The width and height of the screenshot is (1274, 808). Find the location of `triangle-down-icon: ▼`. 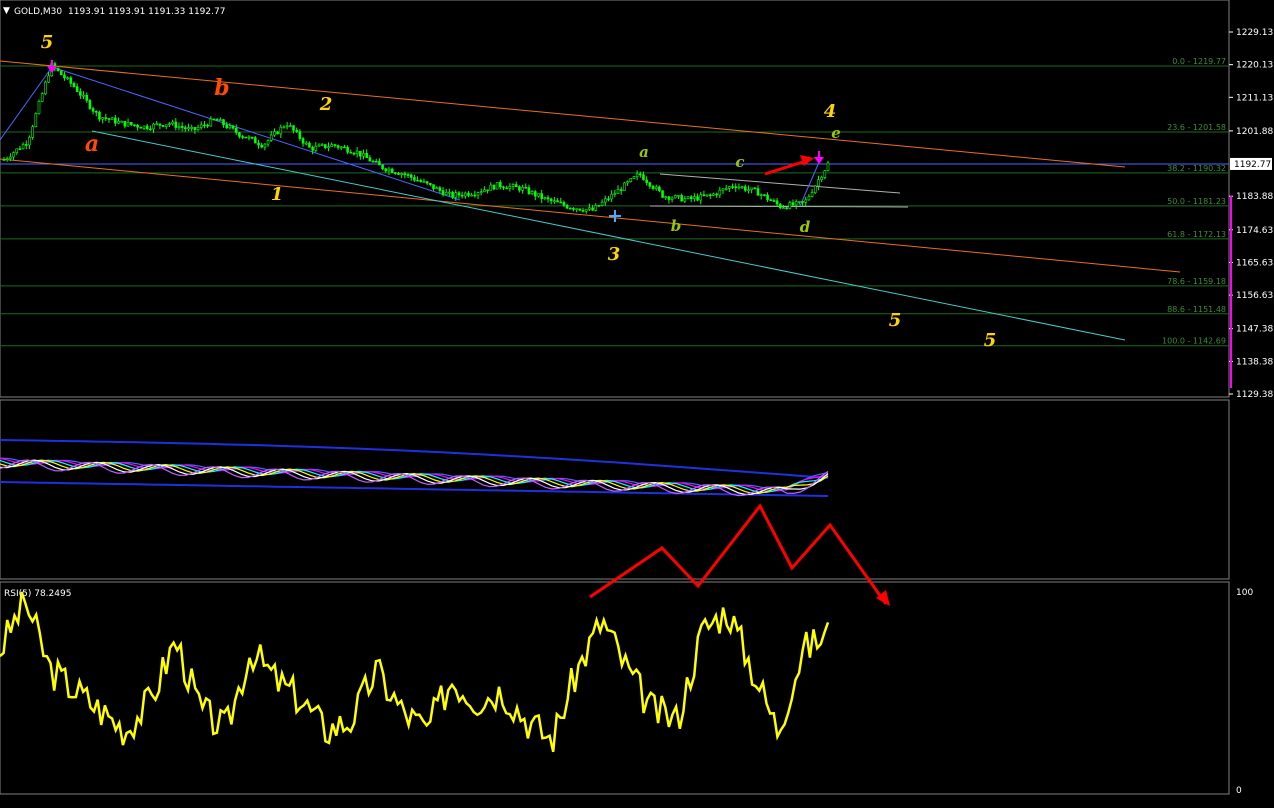

triangle-down-icon: ▼ is located at coordinates (6, 11).